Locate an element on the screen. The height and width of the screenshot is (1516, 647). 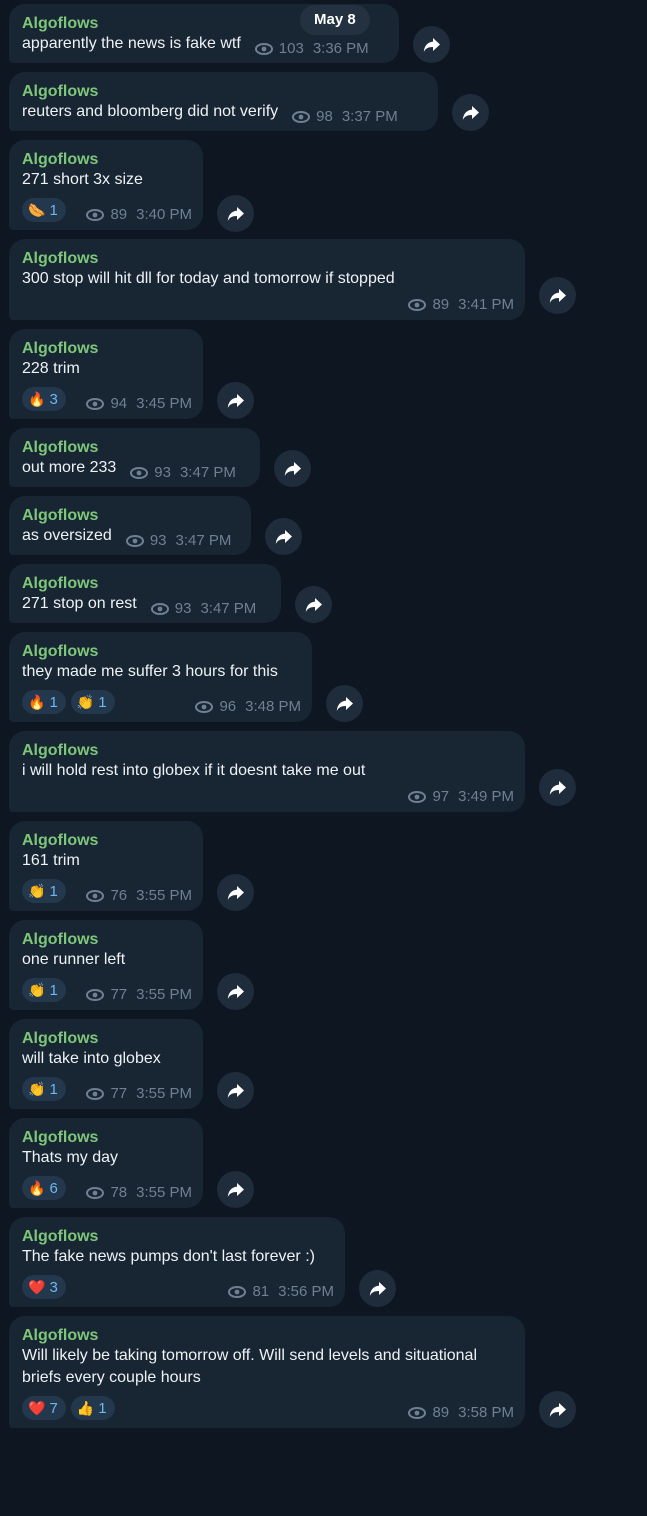
reactions: ❤️ 3 is located at coordinates (44, 1287).